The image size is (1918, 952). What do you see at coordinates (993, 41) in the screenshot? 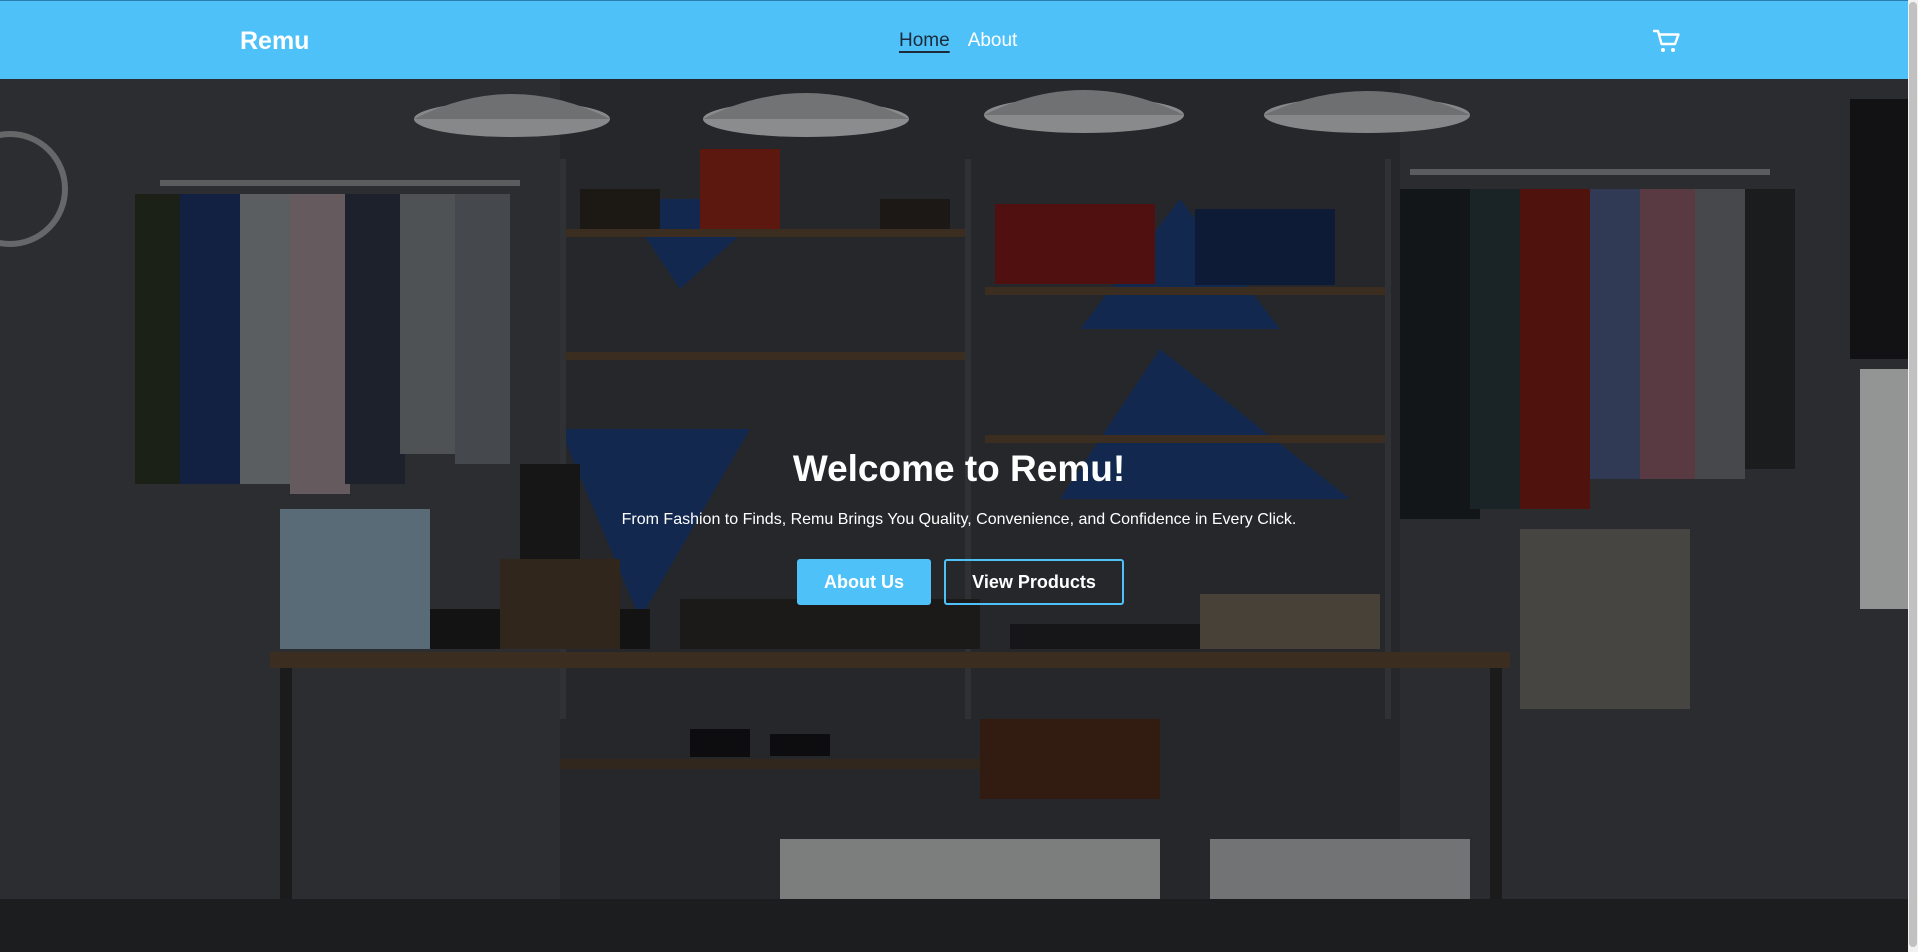
I see `nav-link-about: About` at bounding box center [993, 41].